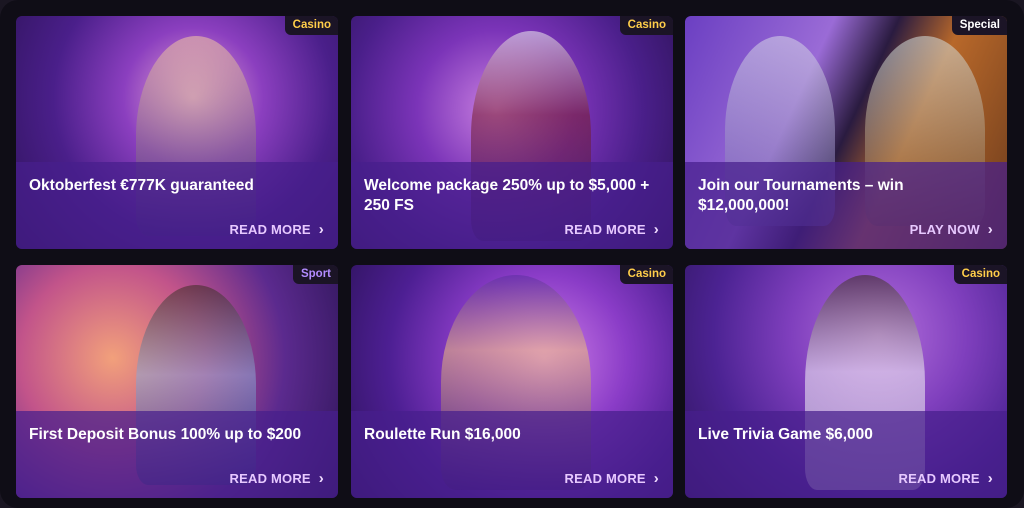 This screenshot has width=1024, height=508. What do you see at coordinates (141, 185) in the screenshot?
I see `promo-title: Oktoberfest €777K guaranteed` at bounding box center [141, 185].